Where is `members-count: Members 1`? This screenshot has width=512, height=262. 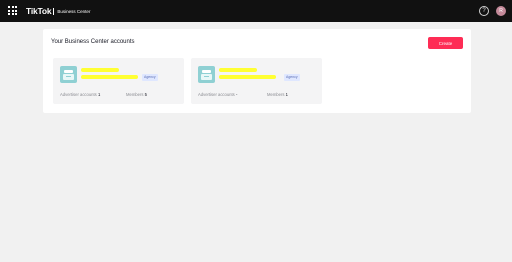 members-count: Members 1 is located at coordinates (277, 94).